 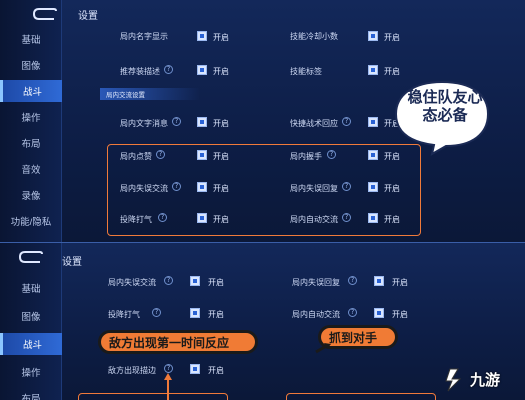 I want to click on setting-label: 技能标签, so click(x=306, y=71).